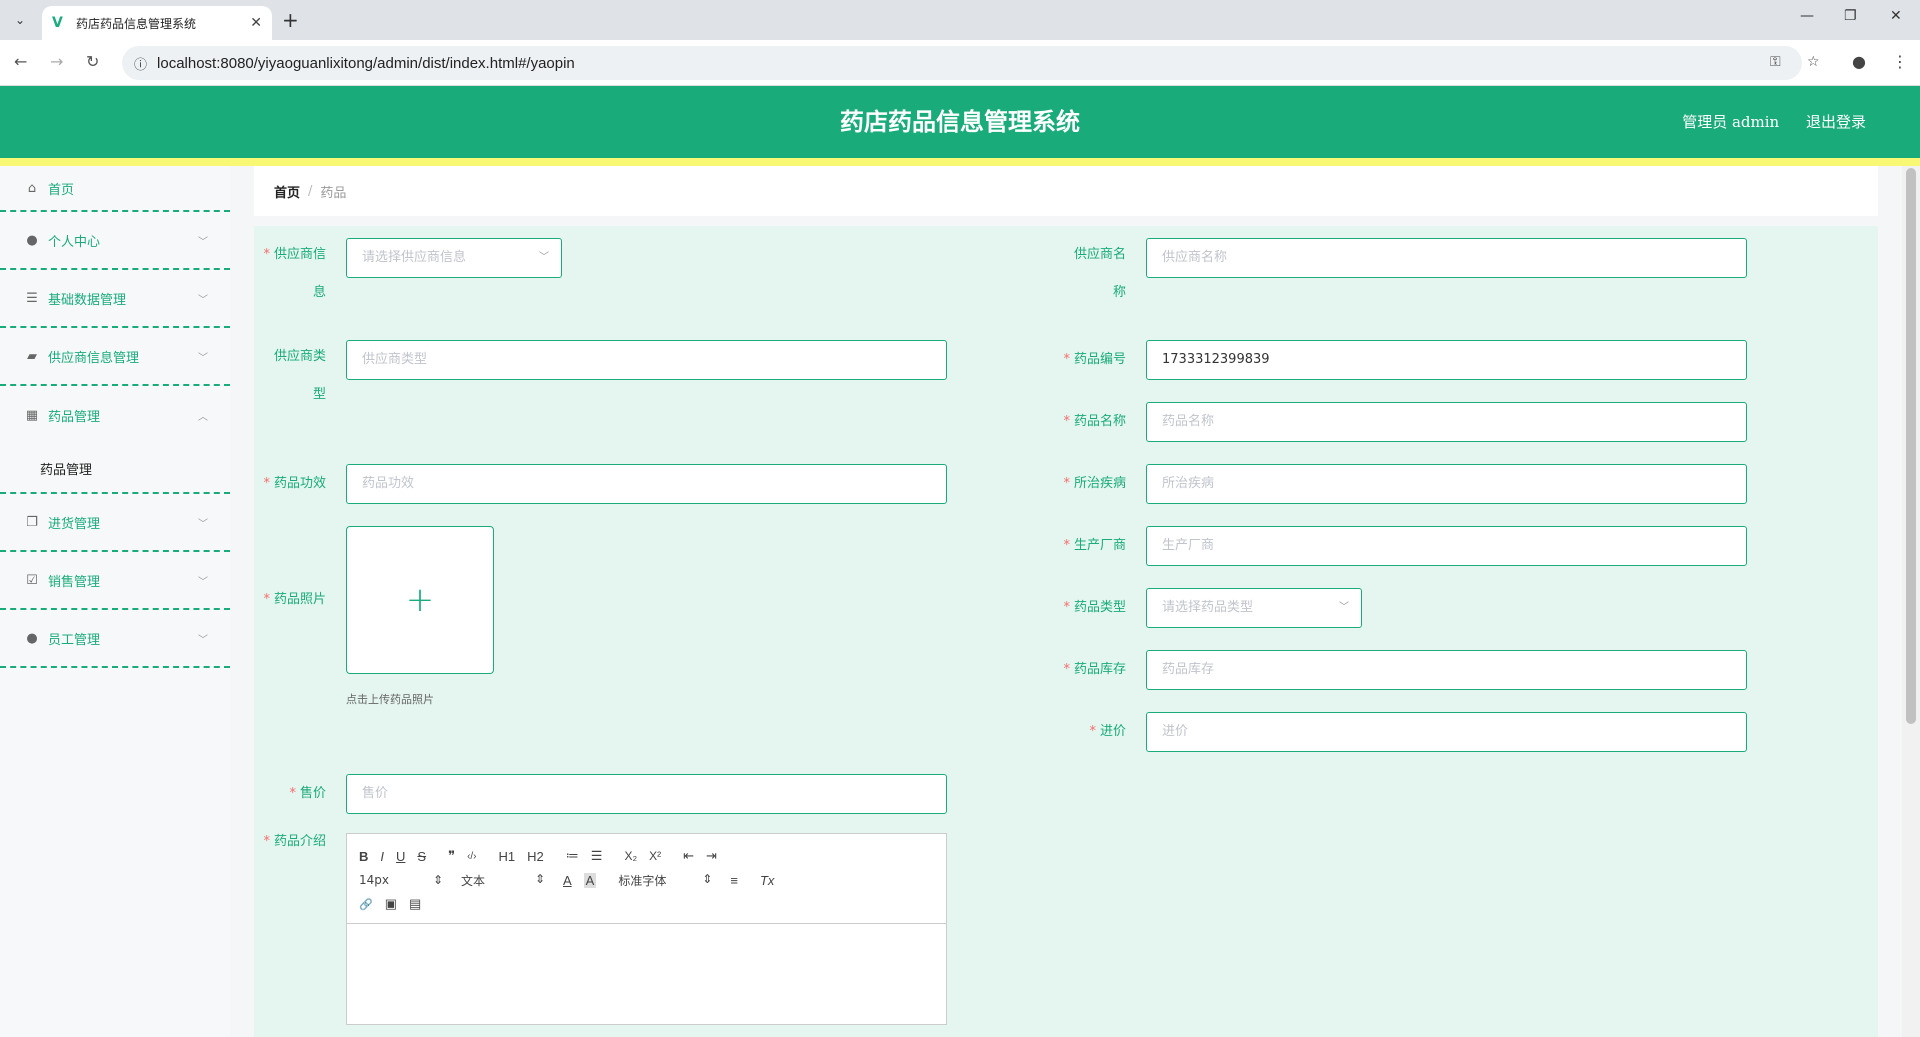  Describe the element at coordinates (646, 974) in the screenshot. I see `editor-content-area` at that location.